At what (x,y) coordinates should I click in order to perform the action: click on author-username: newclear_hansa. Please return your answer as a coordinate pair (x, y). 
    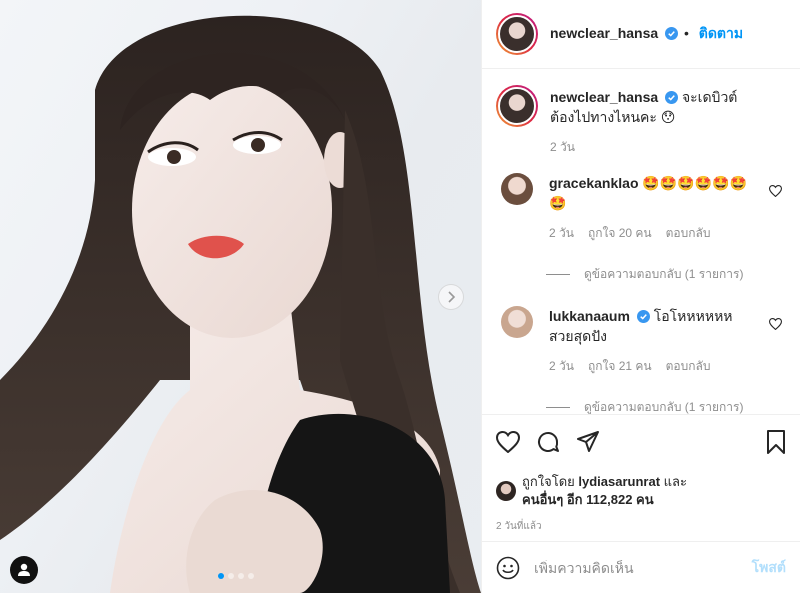
    Looking at the image, I should click on (604, 33).